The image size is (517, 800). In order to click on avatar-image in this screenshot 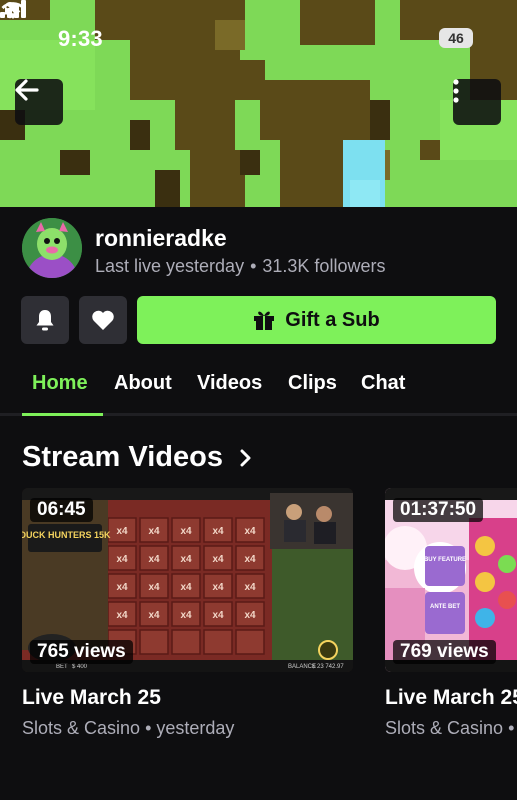, I will do `click(52, 248)`.